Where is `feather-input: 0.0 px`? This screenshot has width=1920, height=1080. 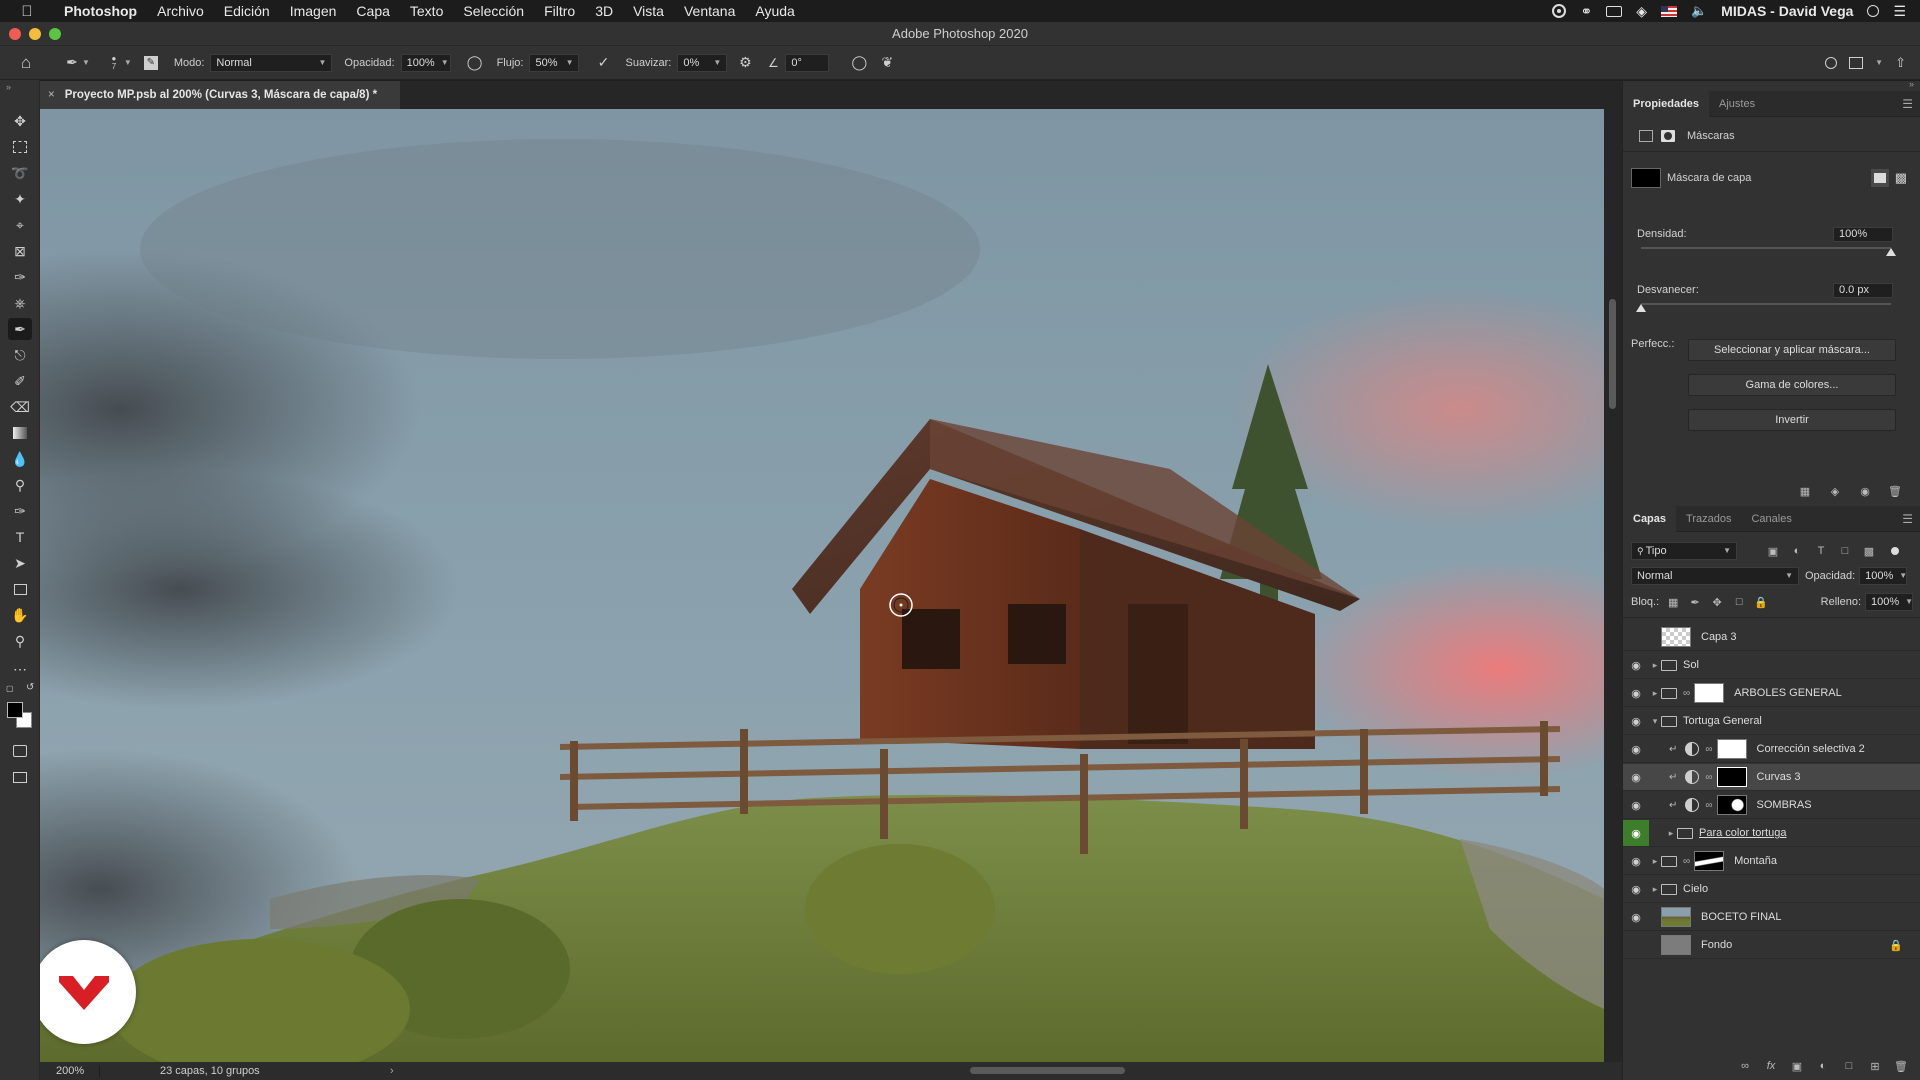 feather-input: 0.0 px is located at coordinates (1863, 290).